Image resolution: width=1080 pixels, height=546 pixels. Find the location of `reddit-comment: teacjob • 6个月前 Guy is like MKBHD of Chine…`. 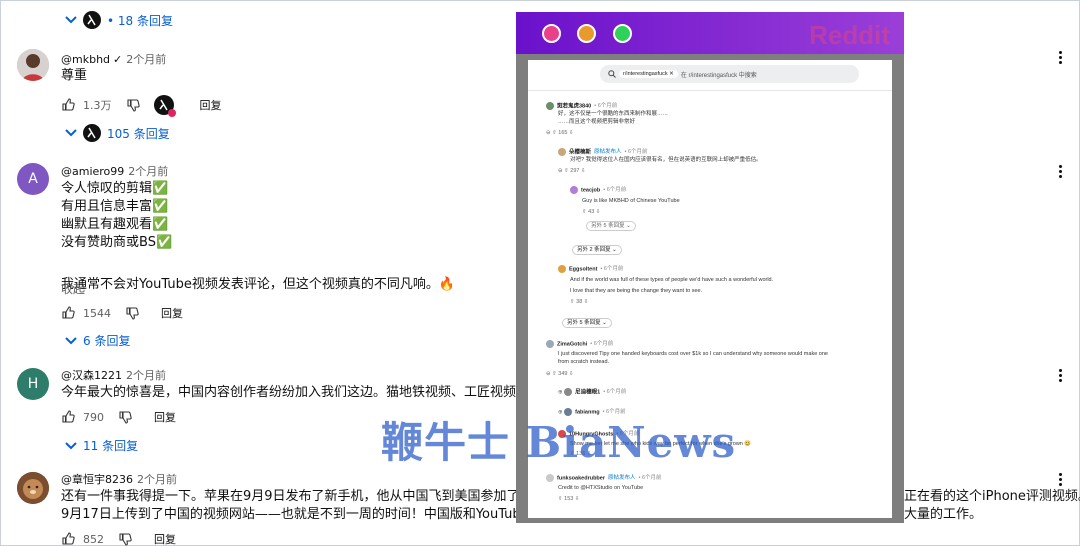

reddit-comment: teacjob • 6个月前 Guy is like MKBHD of Chine… is located at coordinates (625, 209).